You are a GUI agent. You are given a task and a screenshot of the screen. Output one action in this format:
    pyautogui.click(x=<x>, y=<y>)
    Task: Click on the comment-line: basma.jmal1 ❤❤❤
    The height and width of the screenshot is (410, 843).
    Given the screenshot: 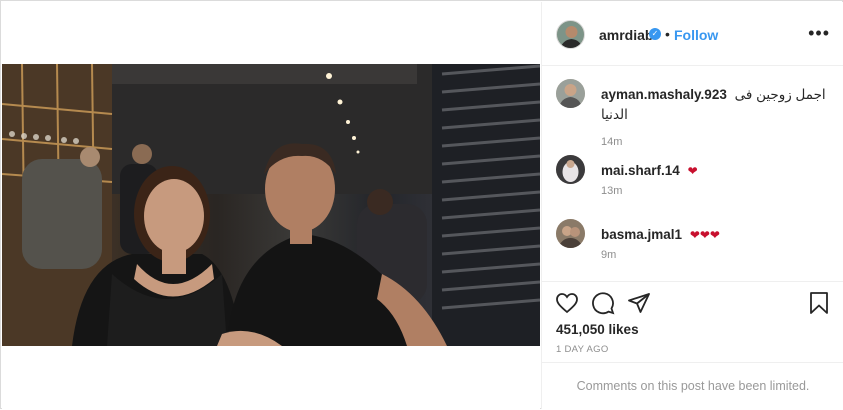 What is the action you would take?
    pyautogui.click(x=717, y=235)
    